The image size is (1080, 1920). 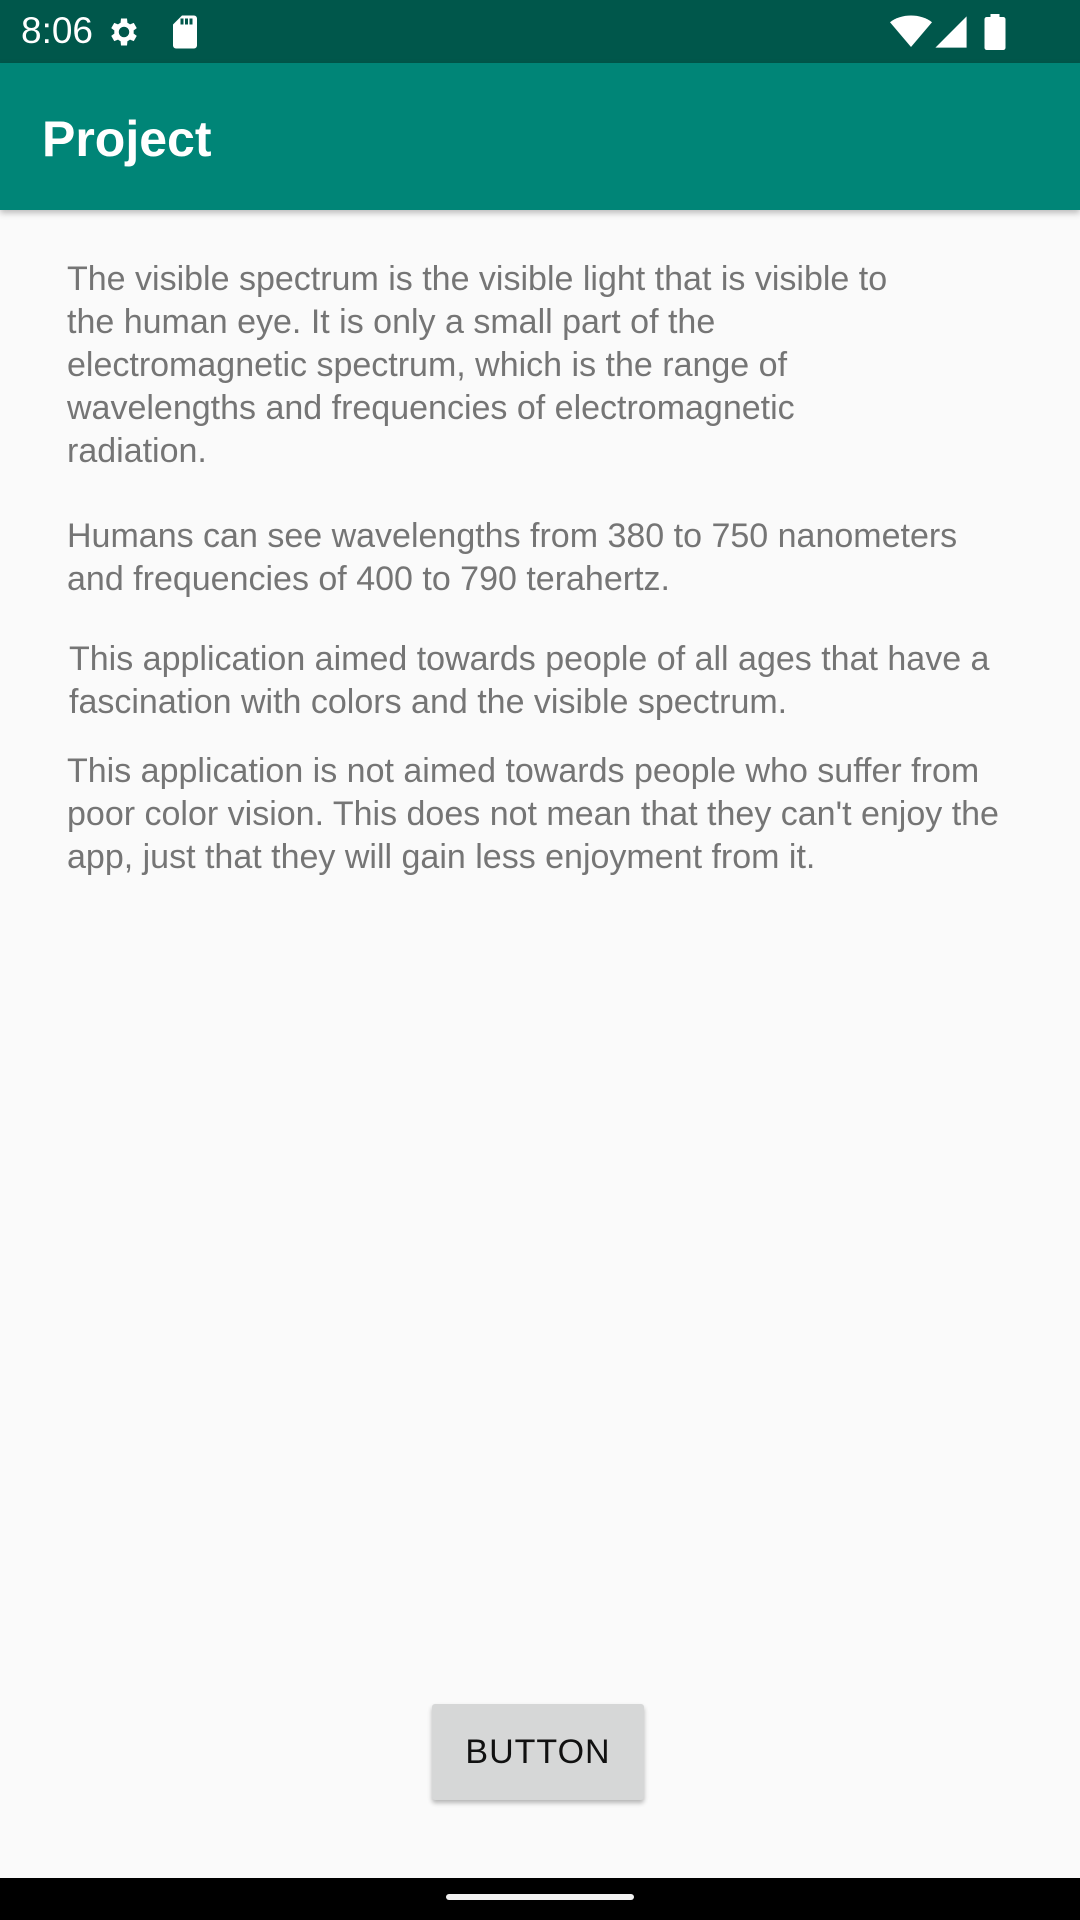 I want to click on battery-icon, so click(x=995, y=32).